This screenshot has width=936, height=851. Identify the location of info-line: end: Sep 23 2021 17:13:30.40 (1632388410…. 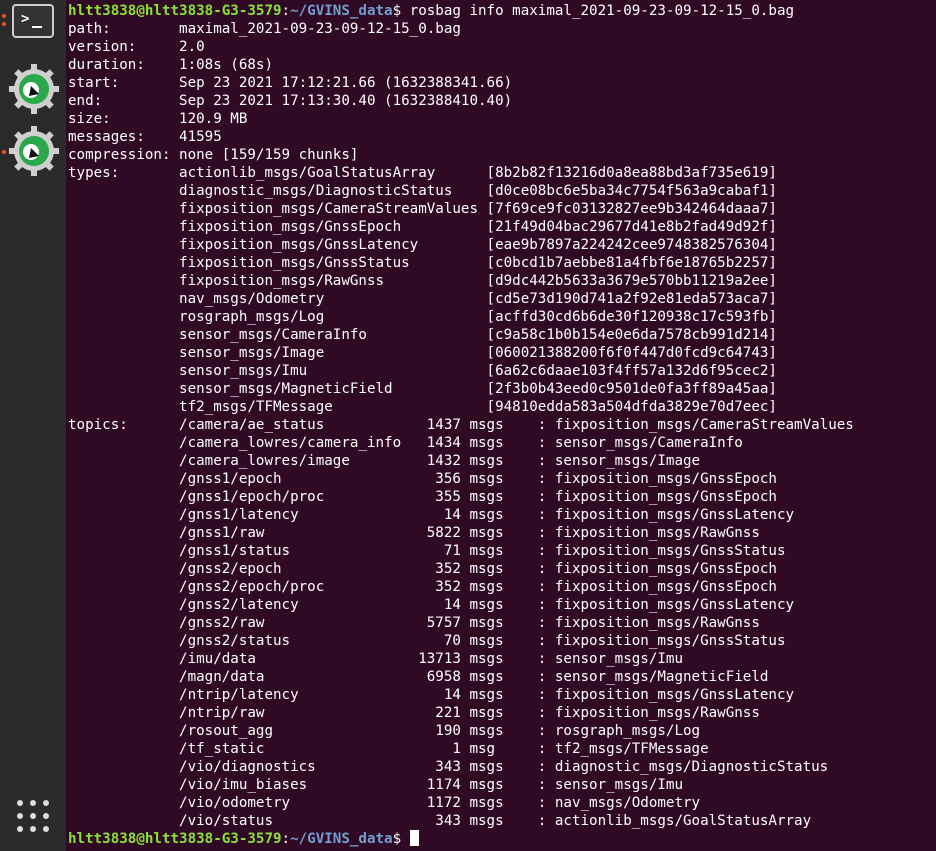
(290, 101).